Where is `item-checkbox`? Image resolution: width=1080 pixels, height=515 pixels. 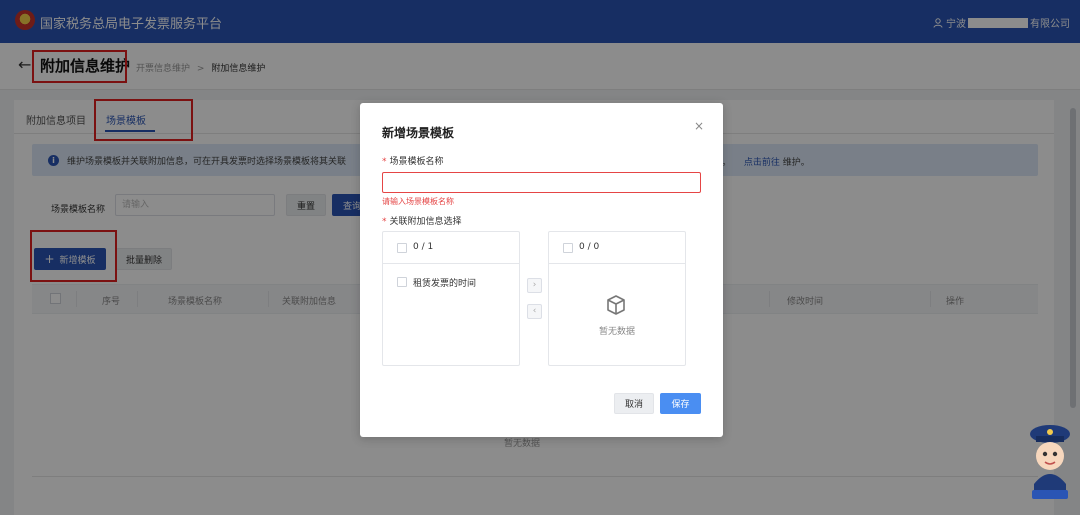
item-checkbox is located at coordinates (402, 282).